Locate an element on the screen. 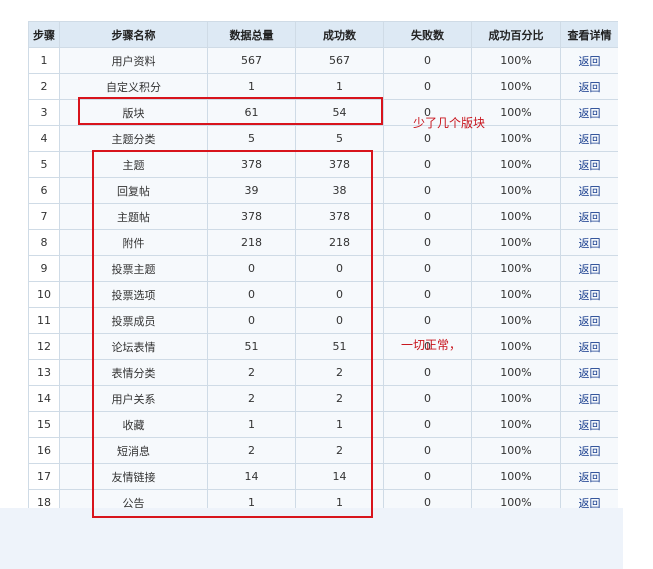  step-cell: 12 is located at coordinates (44, 346).